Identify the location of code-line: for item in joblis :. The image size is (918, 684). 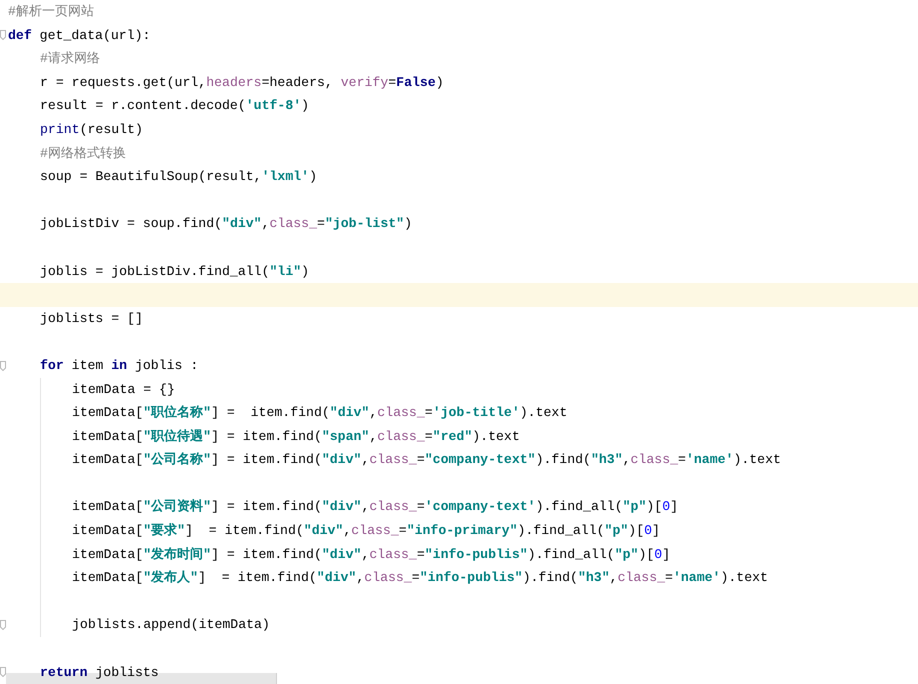
(118, 365).